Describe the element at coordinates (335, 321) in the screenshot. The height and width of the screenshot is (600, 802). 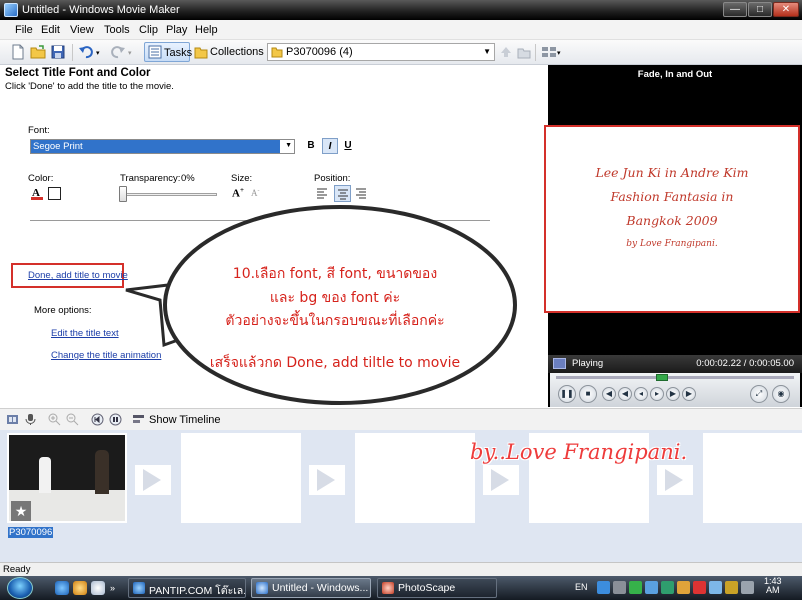
I see `callout-line-3: ตัวอย่างจะขึ้นในกรอบขณะที่เลือกค่ะ` at that location.